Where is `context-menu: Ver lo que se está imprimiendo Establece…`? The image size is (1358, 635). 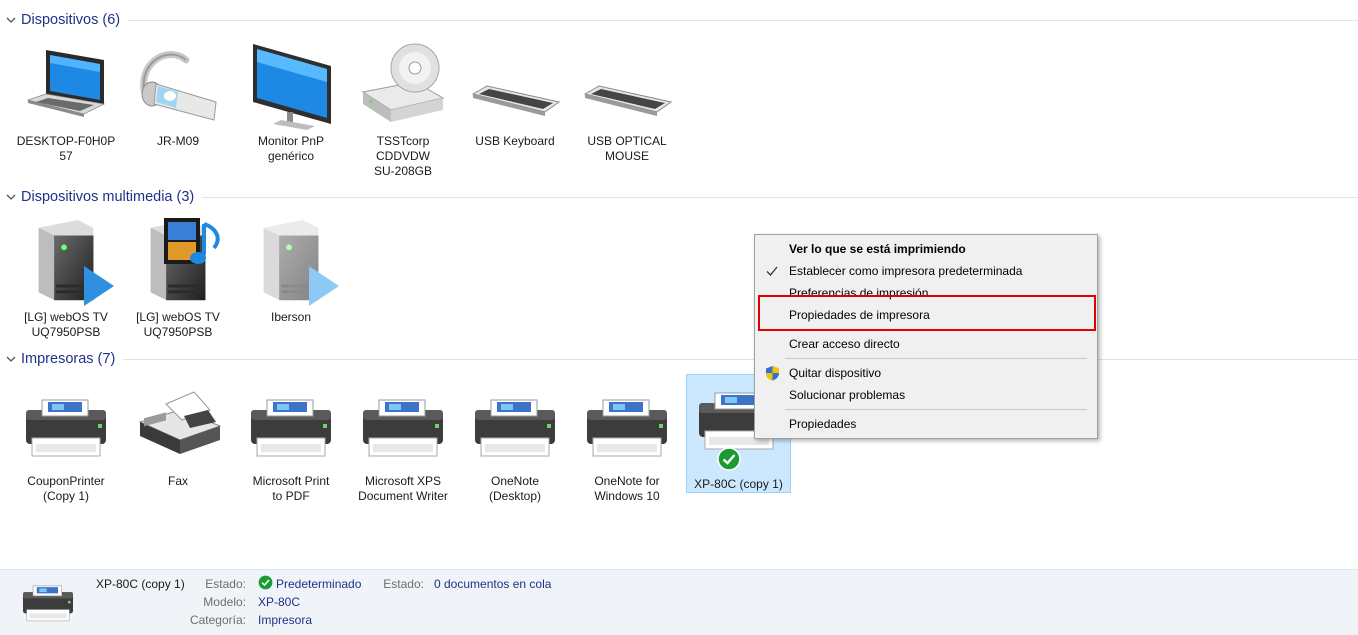 context-menu: Ver lo que se está imprimiendo Establece… is located at coordinates (926, 336).